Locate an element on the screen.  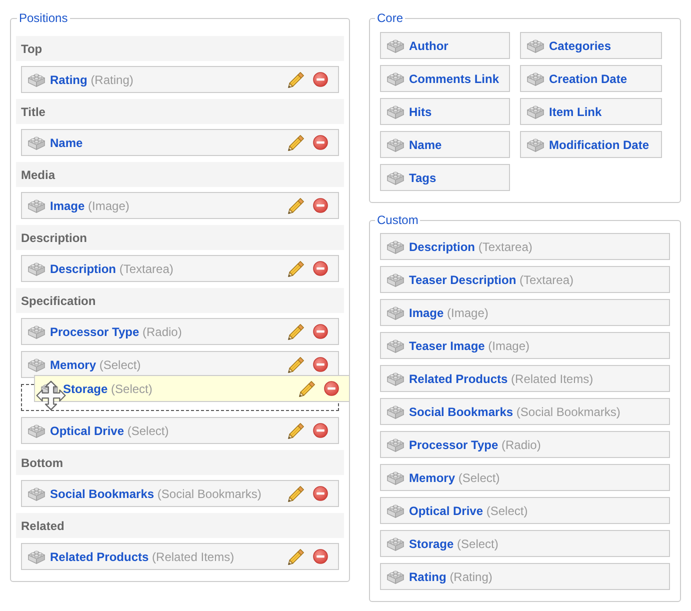
element-row: Author is located at coordinates (445, 45).